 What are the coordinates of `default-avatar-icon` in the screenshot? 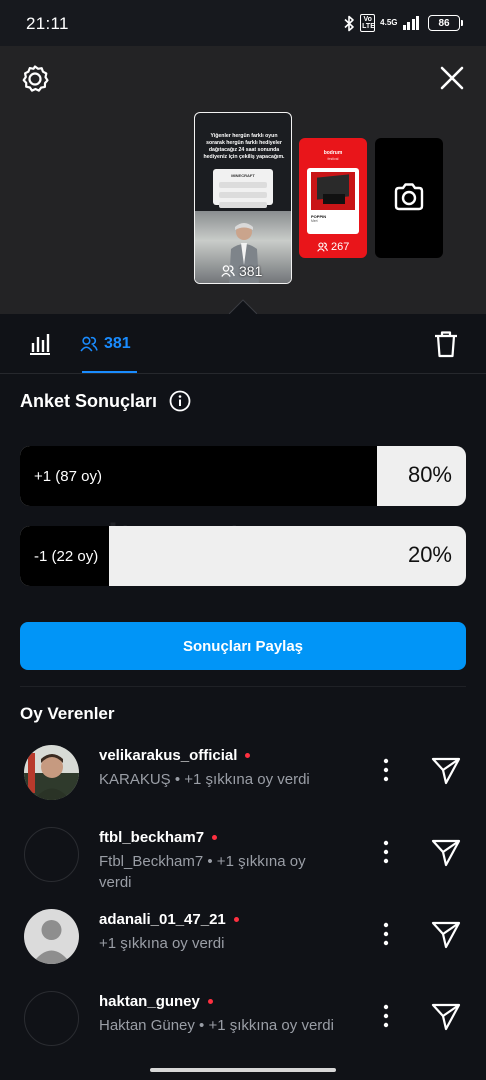 It's located at (51, 936).